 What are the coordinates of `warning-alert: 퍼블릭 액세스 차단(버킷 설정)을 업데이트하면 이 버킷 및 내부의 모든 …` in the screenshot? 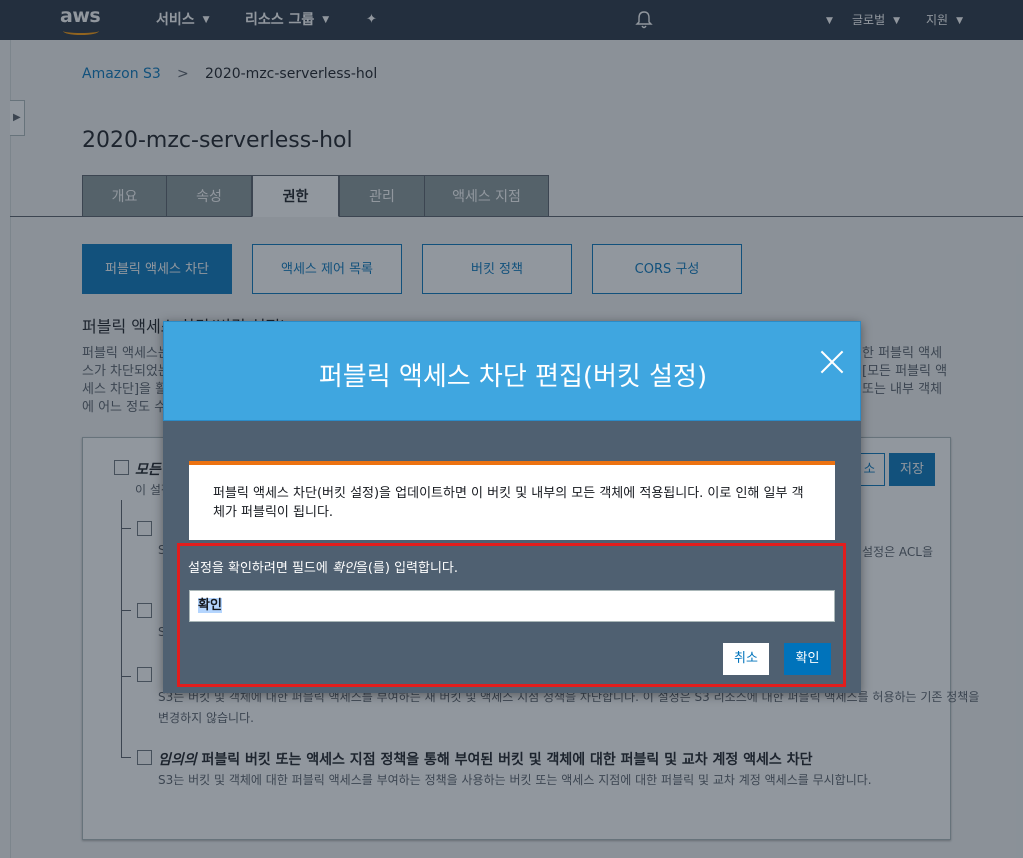 It's located at (512, 500).